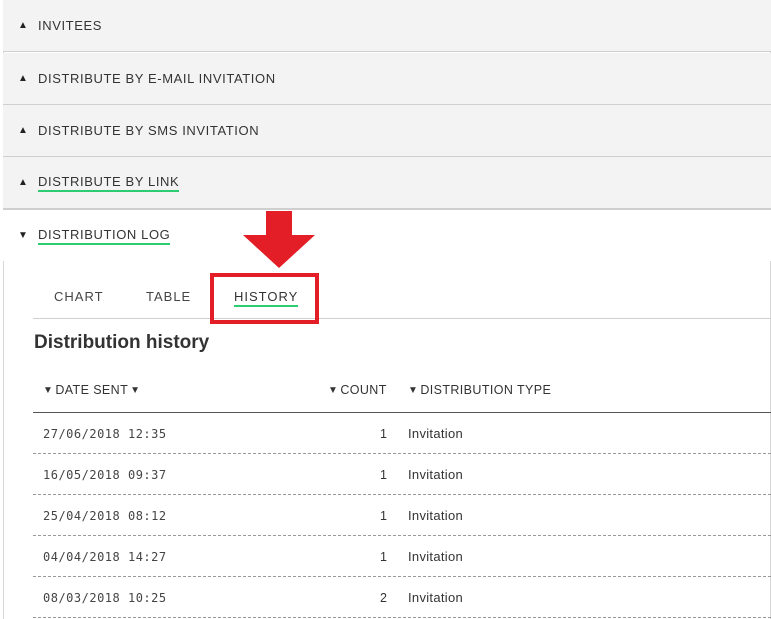  Describe the element at coordinates (402, 597) in the screenshot. I see `table-row: 08/03/2018 10:25 2 Invitation` at that location.